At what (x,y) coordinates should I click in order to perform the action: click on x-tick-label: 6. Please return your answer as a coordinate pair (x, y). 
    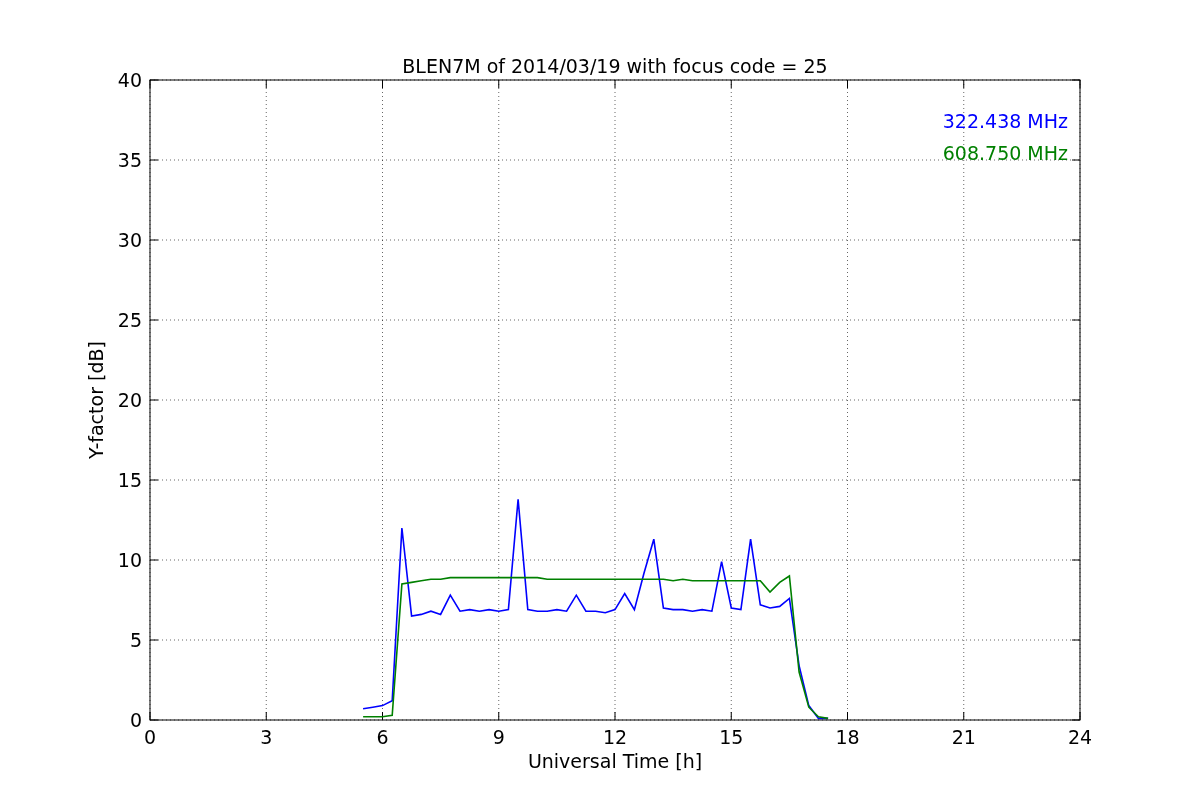
    Looking at the image, I should click on (382, 737).